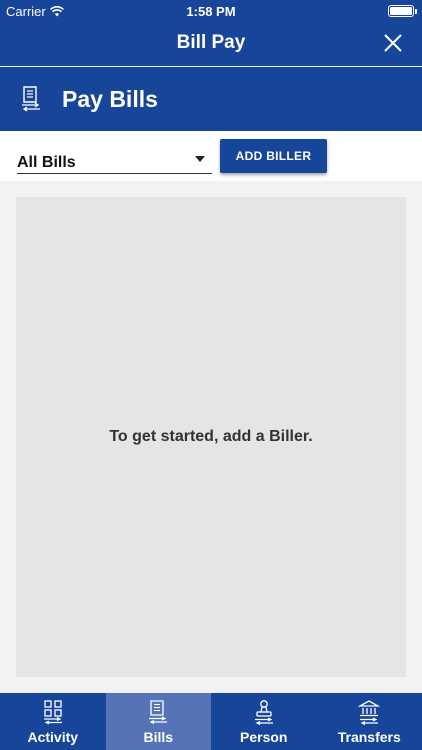 This screenshot has width=422, height=750. What do you see at coordinates (211, 99) in the screenshot?
I see `section-header: Pay Bills` at bounding box center [211, 99].